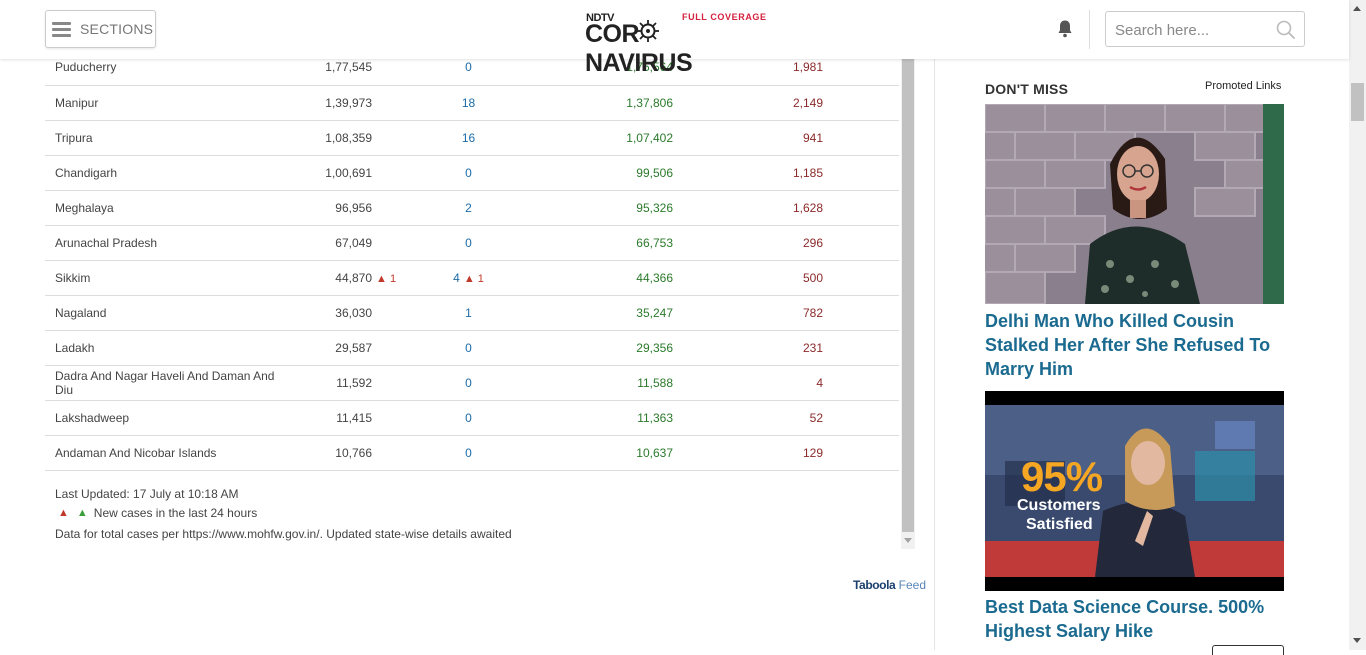 Image resolution: width=1366 pixels, height=655 pixels. What do you see at coordinates (748, 383) in the screenshot?
I see `deaths-cell: 4` at bounding box center [748, 383].